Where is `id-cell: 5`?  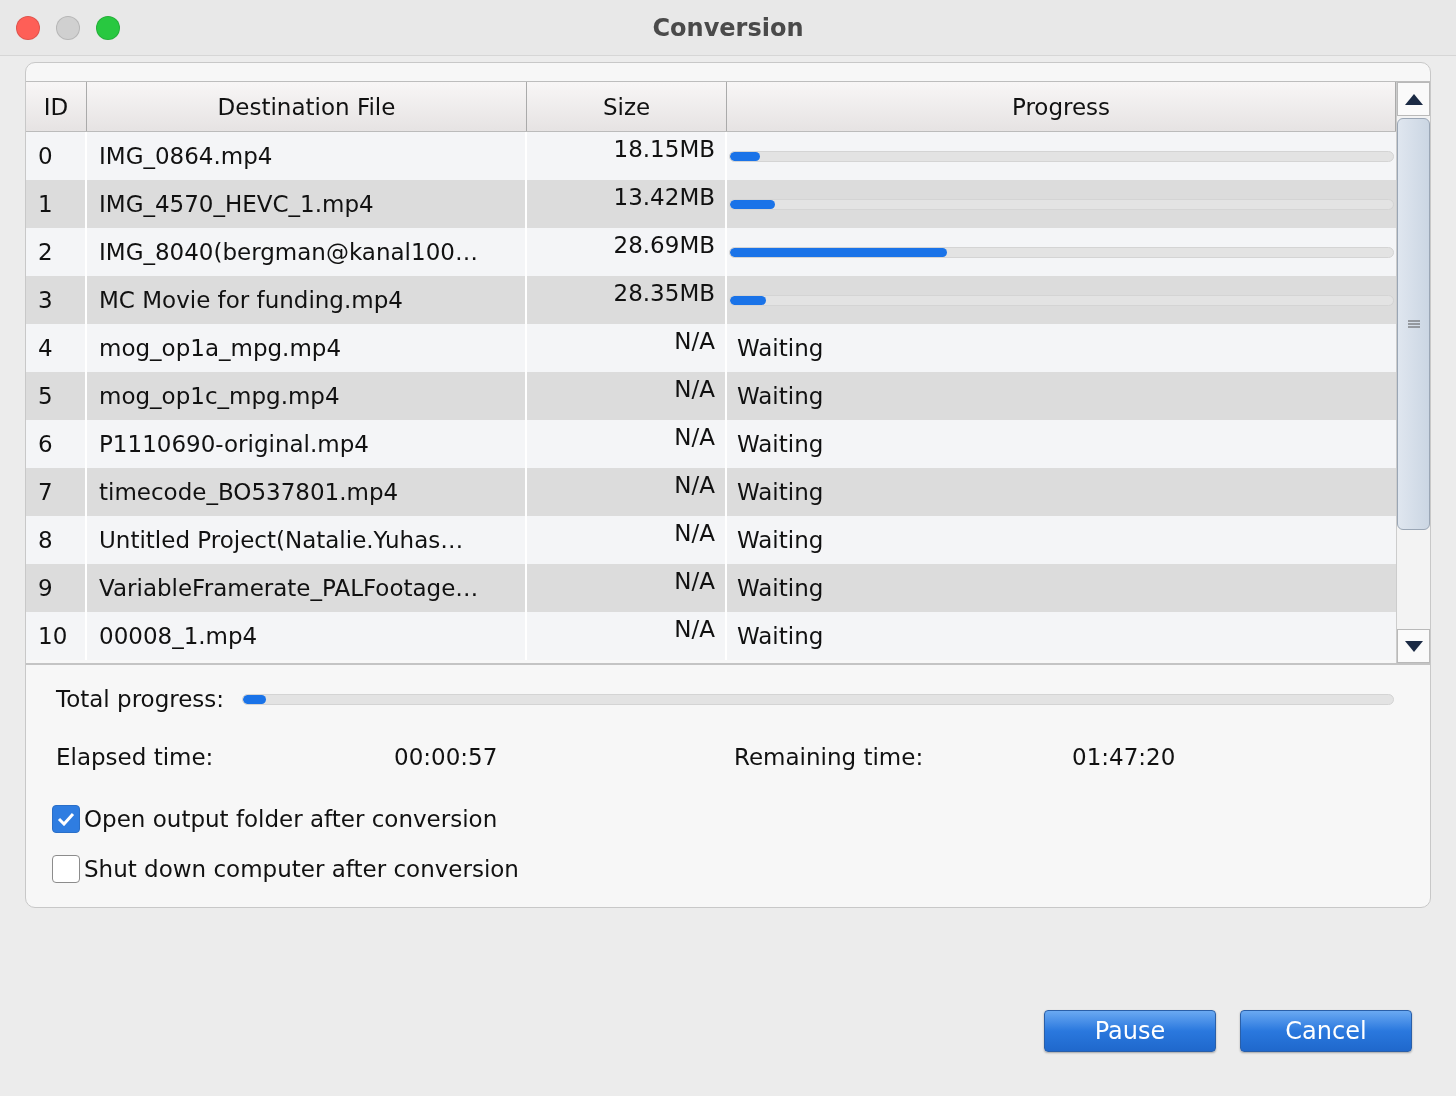
id-cell: 5 is located at coordinates (45, 396).